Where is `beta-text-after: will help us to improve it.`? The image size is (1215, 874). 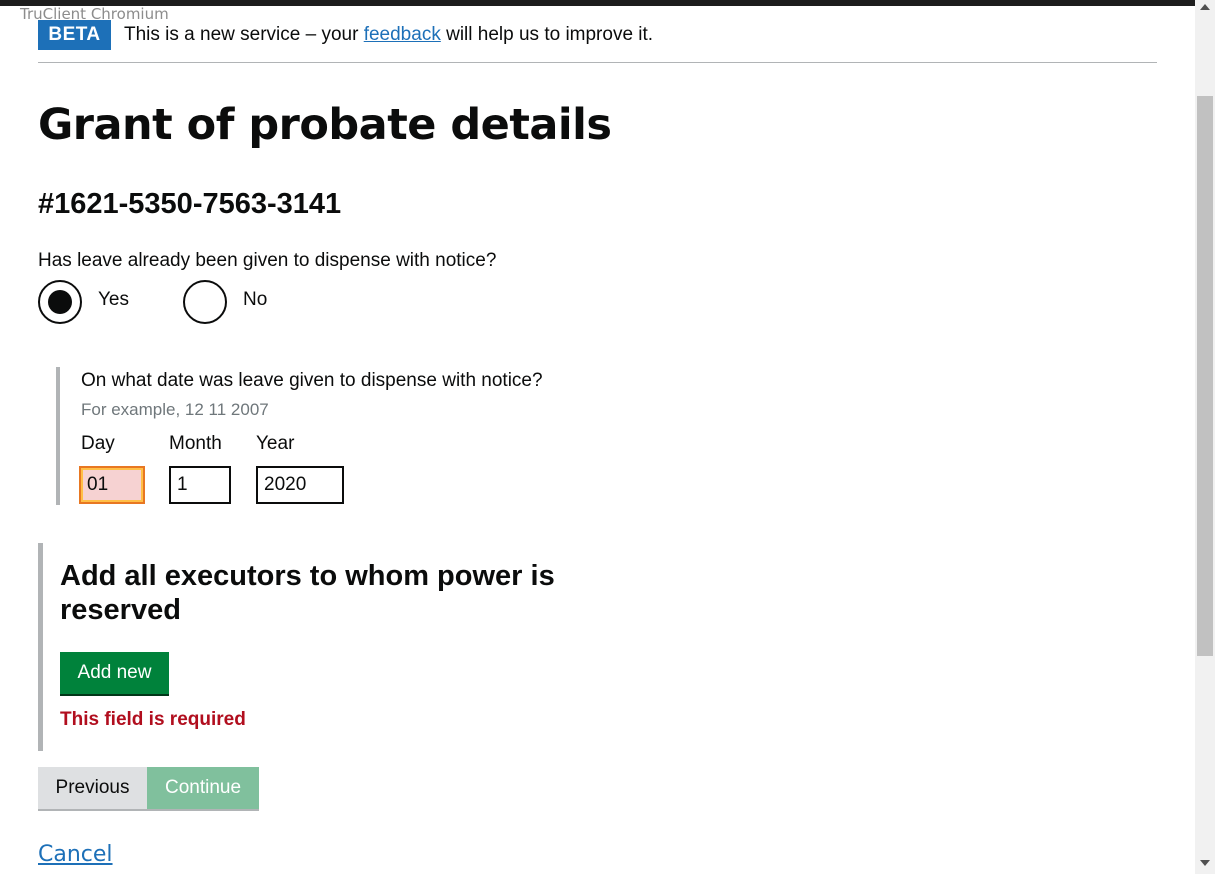 beta-text-after: will help us to improve it. is located at coordinates (547, 34).